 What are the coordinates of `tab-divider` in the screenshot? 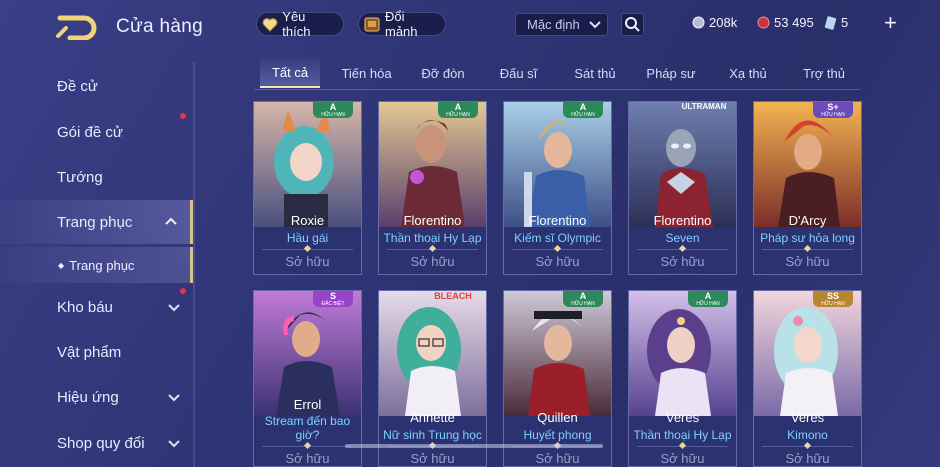 It's located at (557, 89).